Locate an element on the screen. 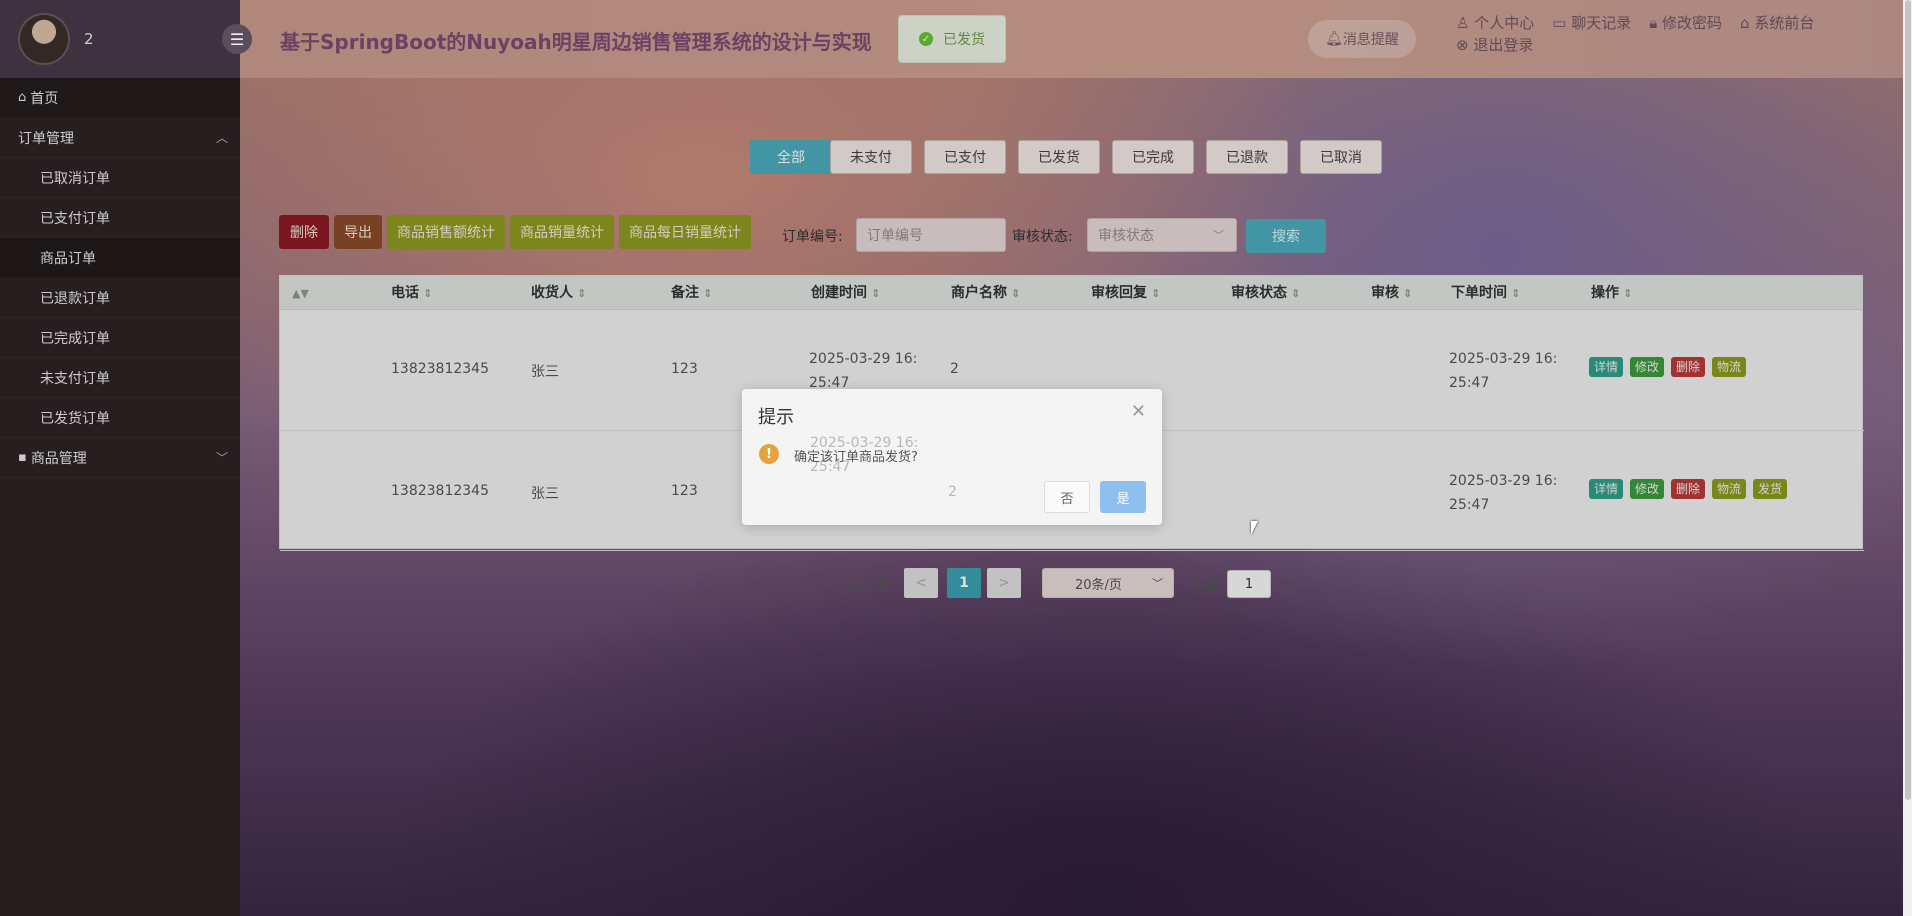  menu-collapse-button: ☰ is located at coordinates (237, 39).